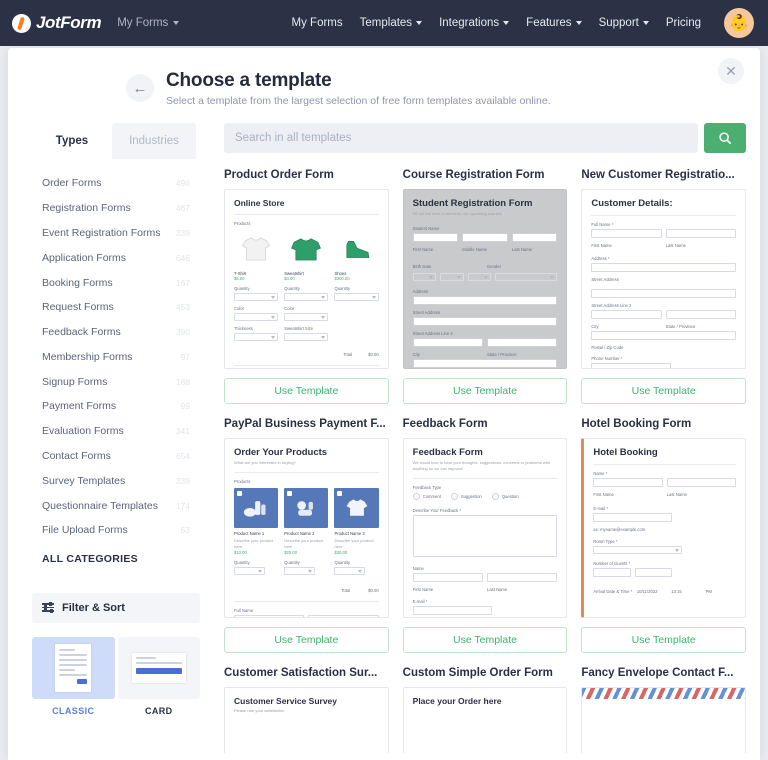 The image size is (768, 760). Describe the element at coordinates (289, 308) in the screenshot. I see `preview-opt1-label: Color` at that location.